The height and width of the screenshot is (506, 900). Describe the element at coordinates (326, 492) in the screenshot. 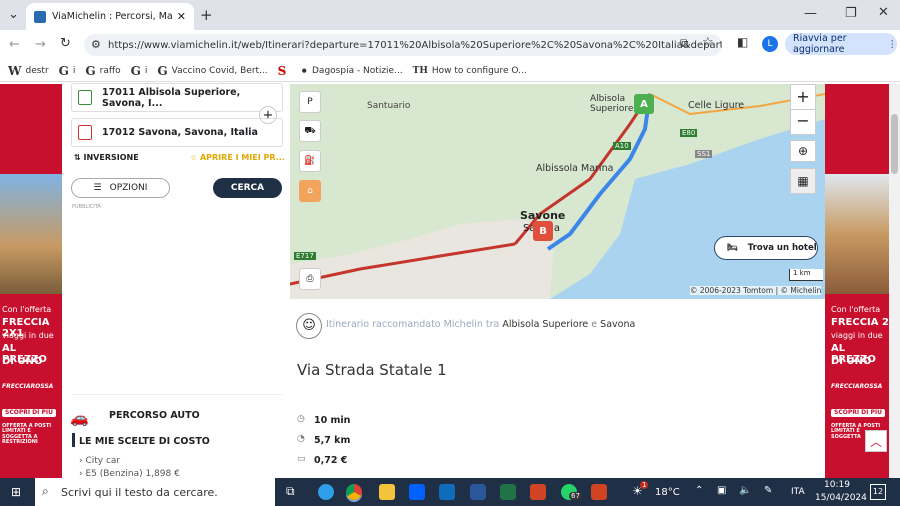

I see `edge-icon` at that location.